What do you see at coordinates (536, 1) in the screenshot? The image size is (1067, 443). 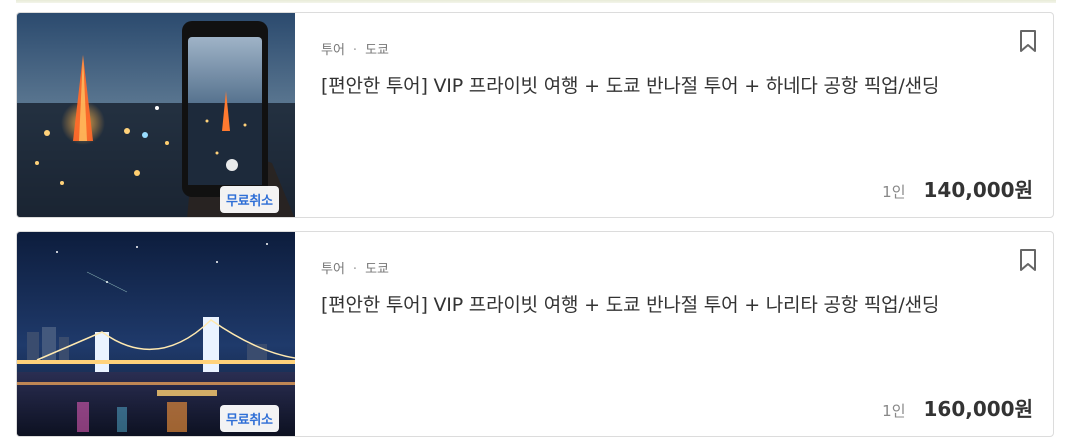 I see `top-divider` at bounding box center [536, 1].